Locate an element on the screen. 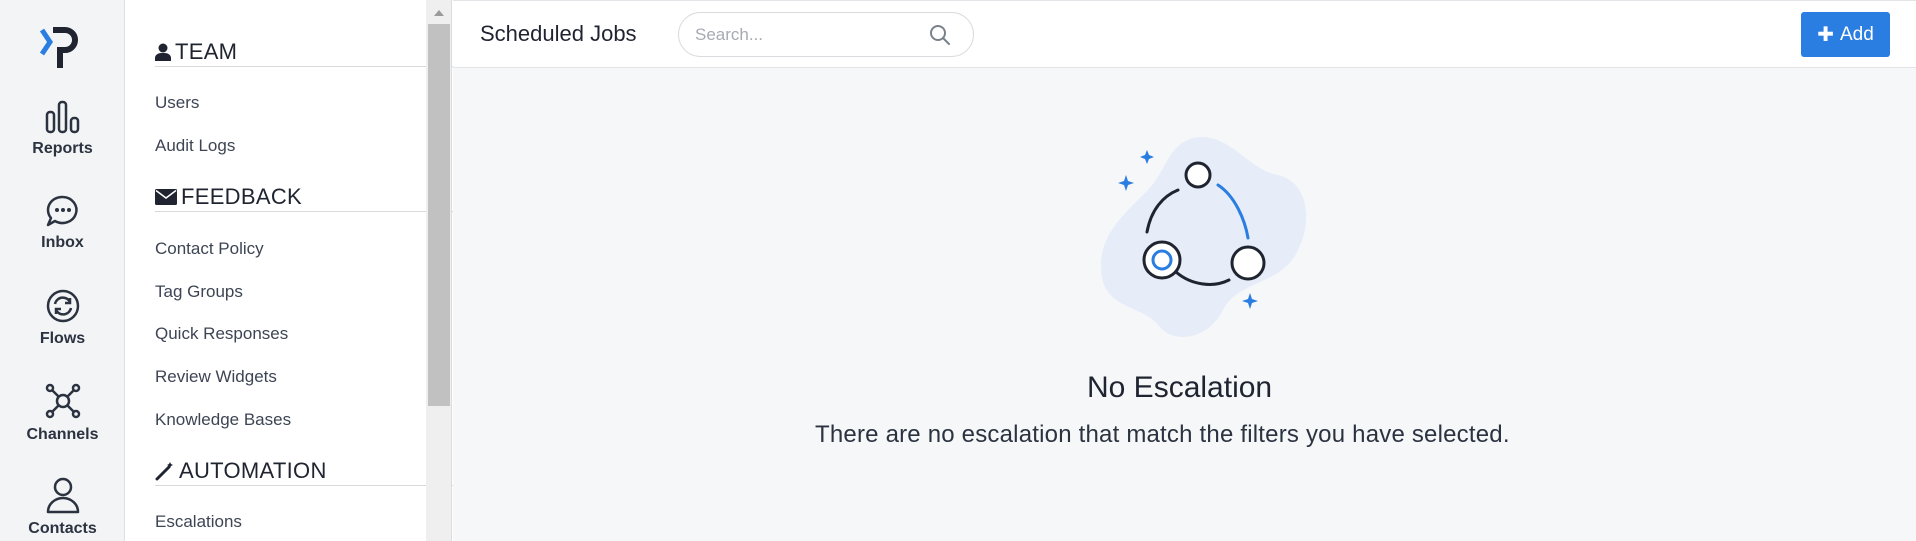 This screenshot has width=1916, height=541. empty-state-illustration is located at coordinates (1203, 236).